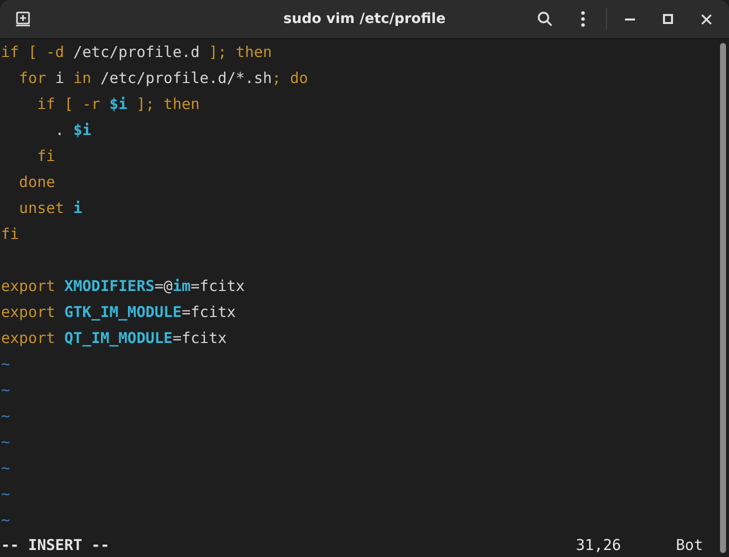 This screenshot has height=557, width=729. What do you see at coordinates (163, 78) in the screenshot?
I see `code-line: for i in /etc/profile.d/*.sh; do` at bounding box center [163, 78].